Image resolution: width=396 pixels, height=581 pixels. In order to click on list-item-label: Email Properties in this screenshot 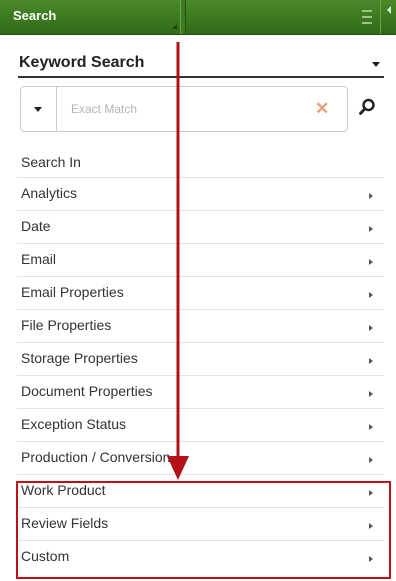, I will do `click(72, 292)`.